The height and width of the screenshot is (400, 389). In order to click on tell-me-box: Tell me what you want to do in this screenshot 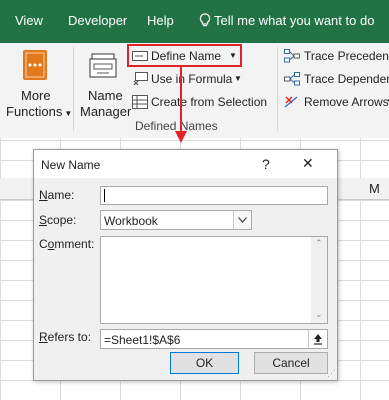, I will do `click(286, 20)`.